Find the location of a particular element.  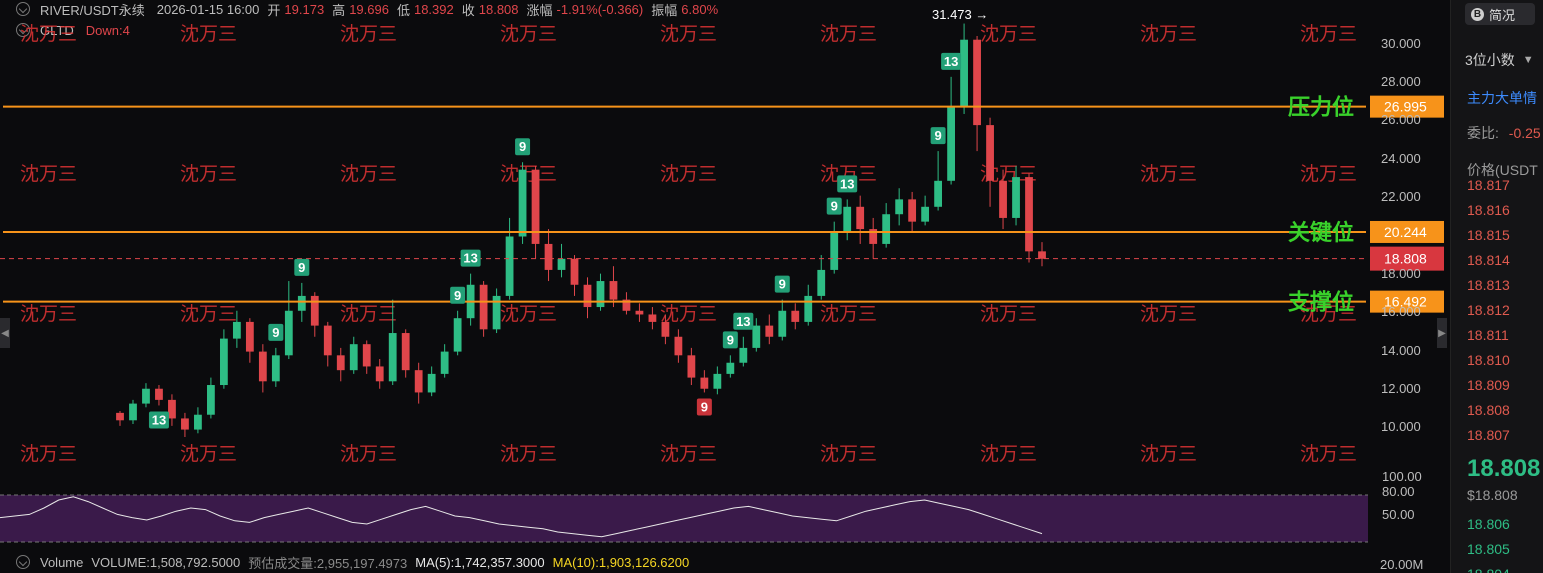

bid-price: 18.806 is located at coordinates (1488, 524).